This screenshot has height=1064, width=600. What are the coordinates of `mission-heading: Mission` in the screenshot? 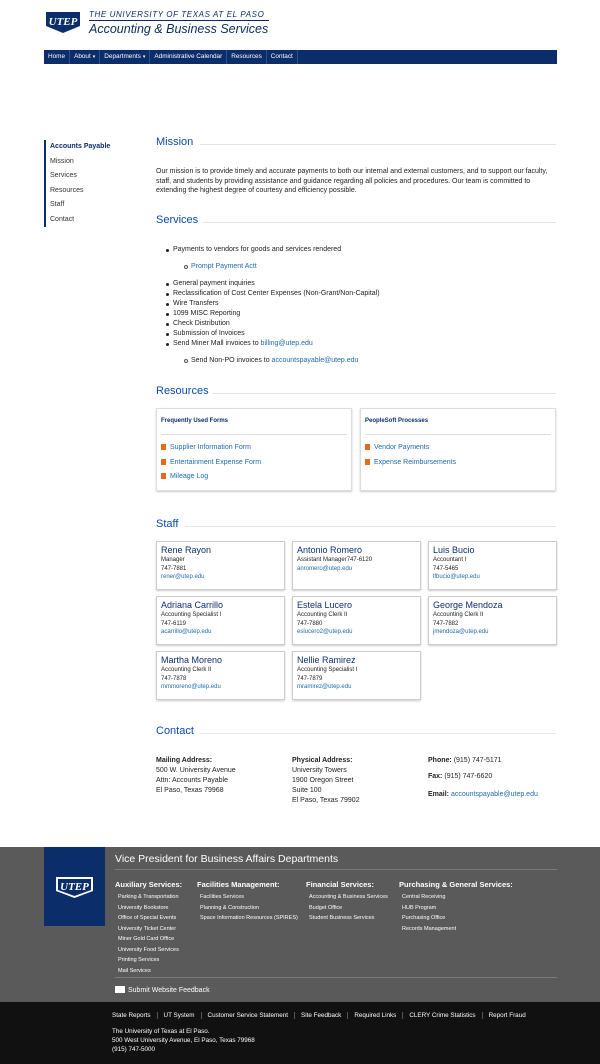 It's located at (175, 142).